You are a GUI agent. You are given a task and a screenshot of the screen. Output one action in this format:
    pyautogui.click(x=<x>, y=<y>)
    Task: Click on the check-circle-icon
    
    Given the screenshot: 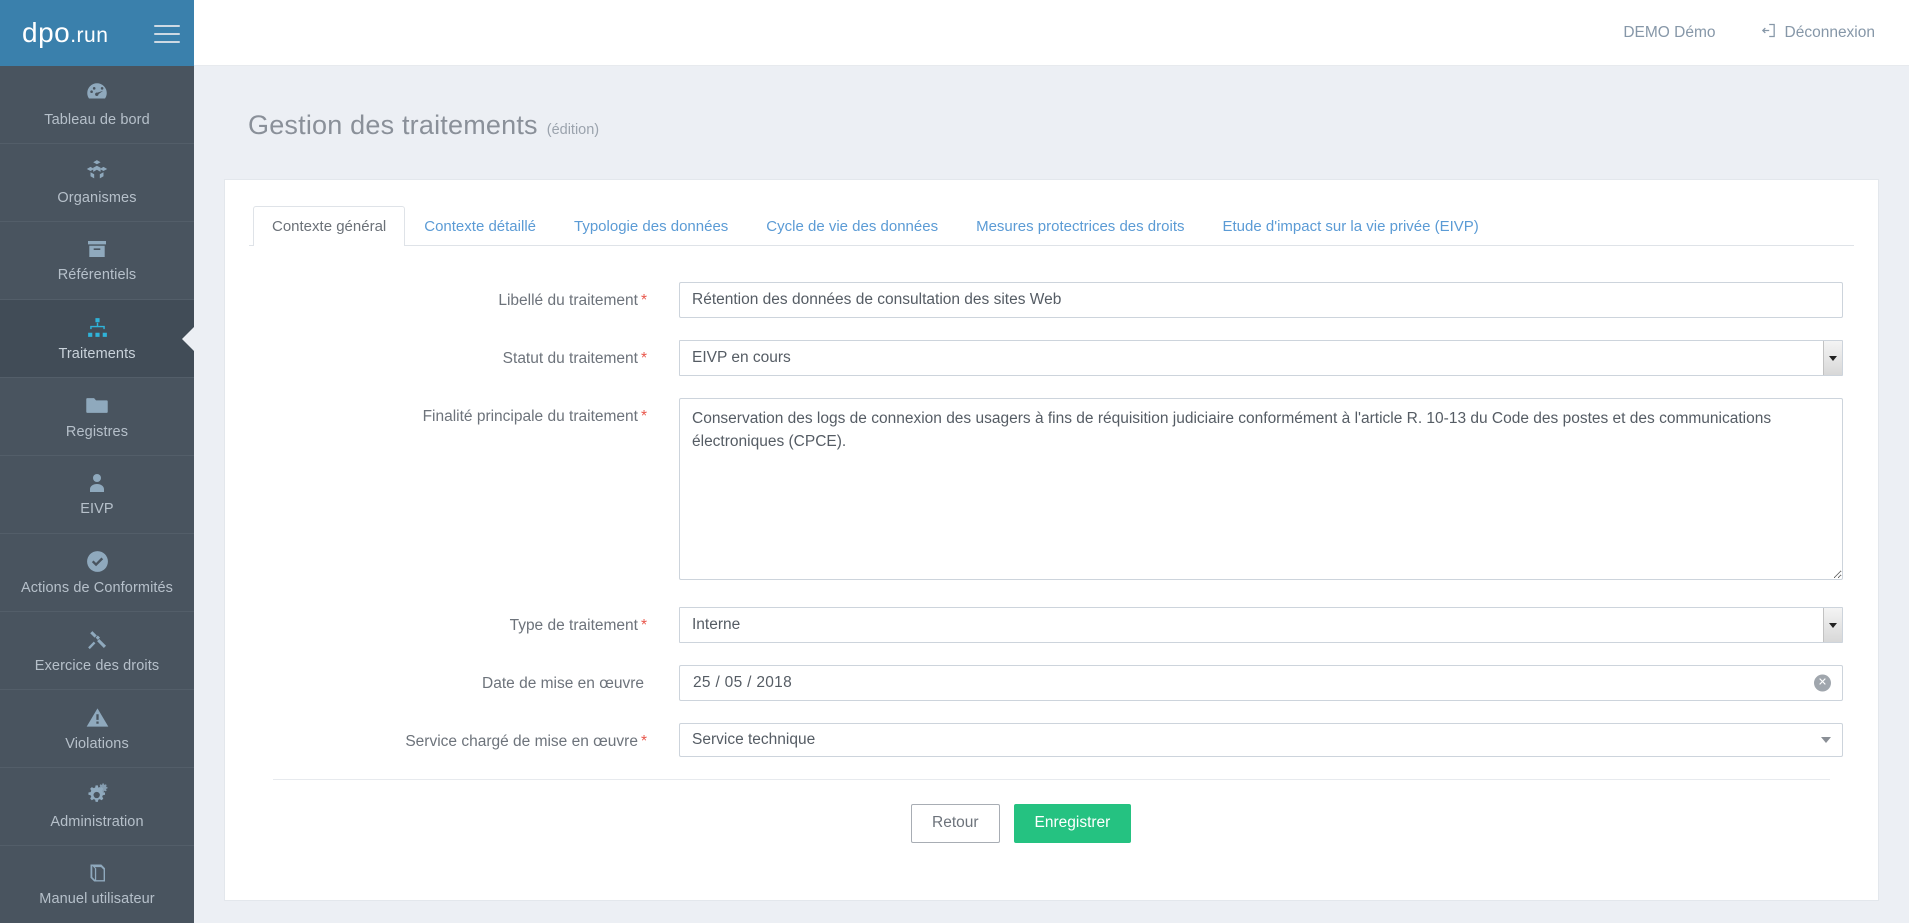 What is the action you would take?
    pyautogui.click(x=97, y=561)
    